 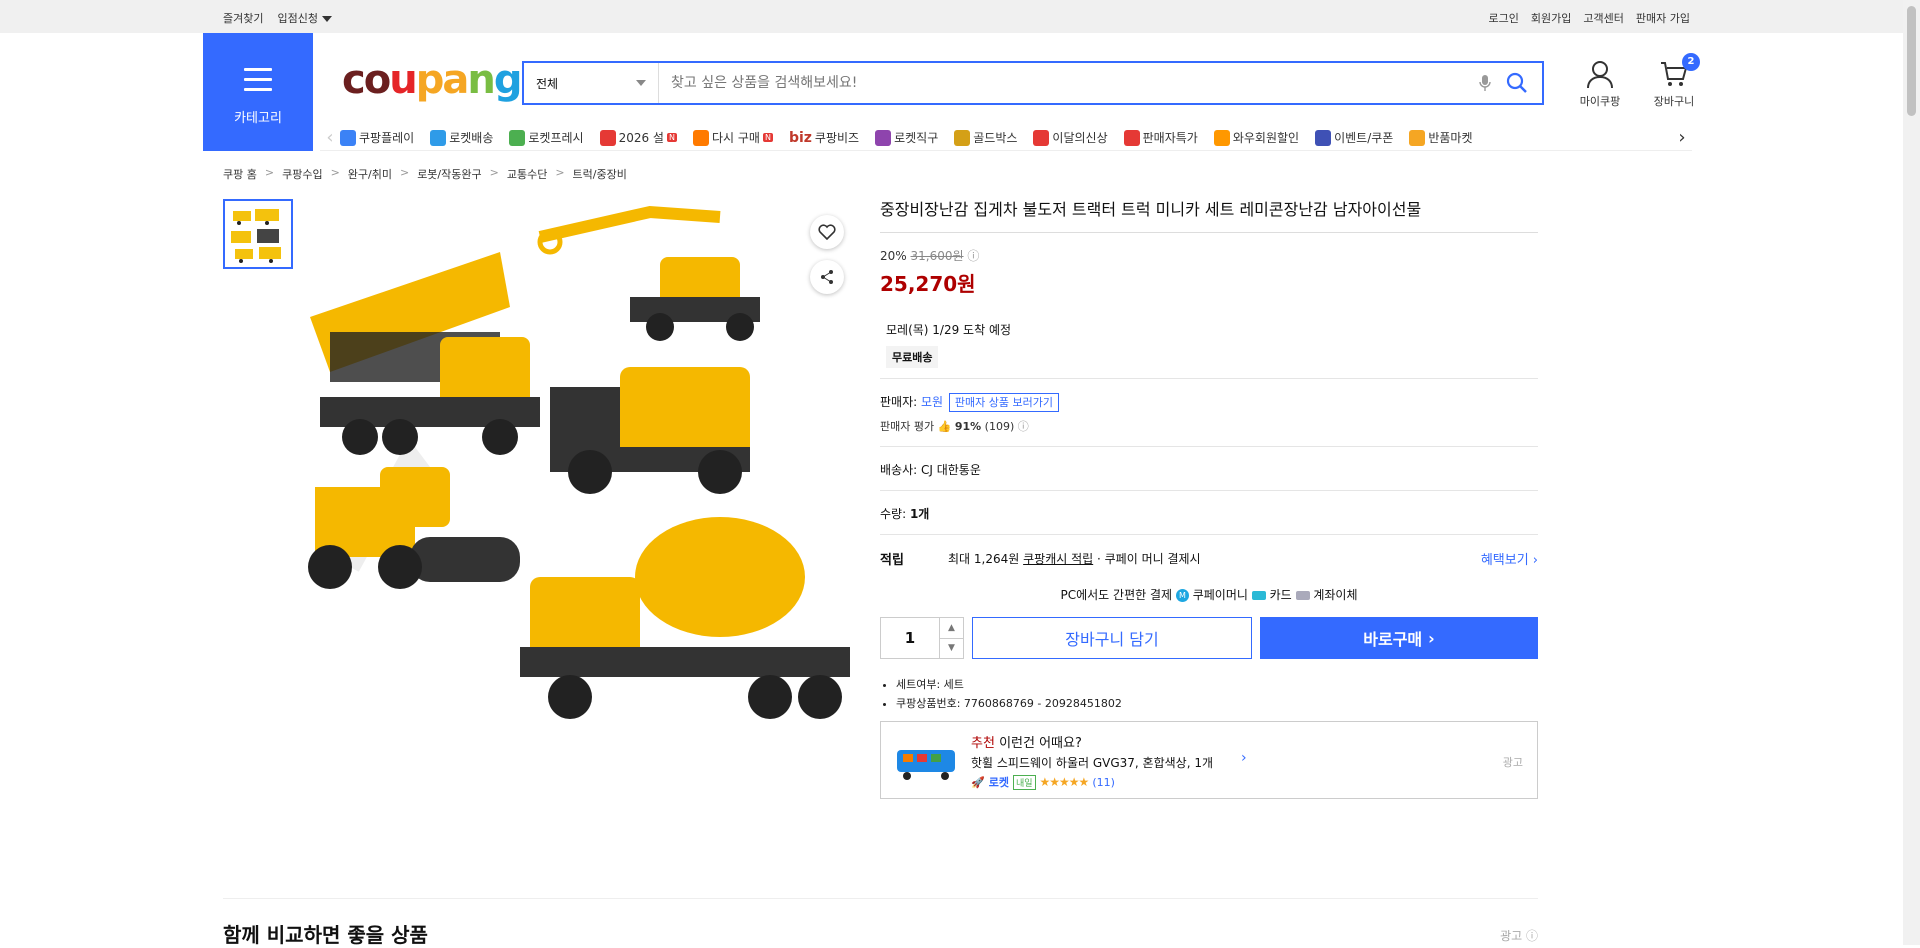 I want to click on nav-item: 로켓직구, so click(x=906, y=137).